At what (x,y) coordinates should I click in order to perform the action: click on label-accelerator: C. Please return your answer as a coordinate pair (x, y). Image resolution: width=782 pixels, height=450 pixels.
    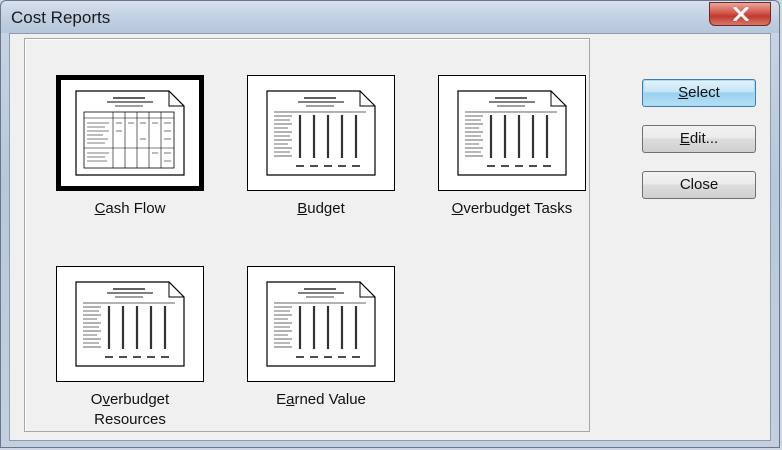
    Looking at the image, I should click on (100, 208).